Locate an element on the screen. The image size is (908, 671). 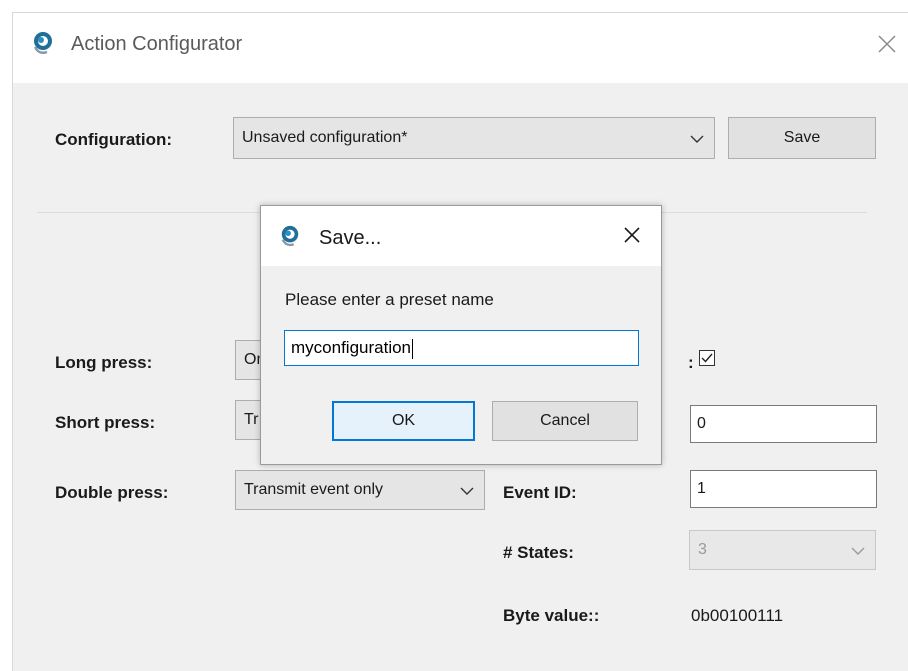
preset-name-value: myconfiguration is located at coordinates (351, 347).